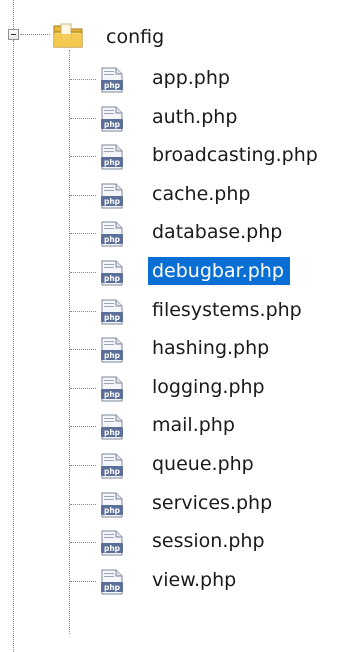  I want to click on tree-file-row: php filesystems.php, so click(178, 311).